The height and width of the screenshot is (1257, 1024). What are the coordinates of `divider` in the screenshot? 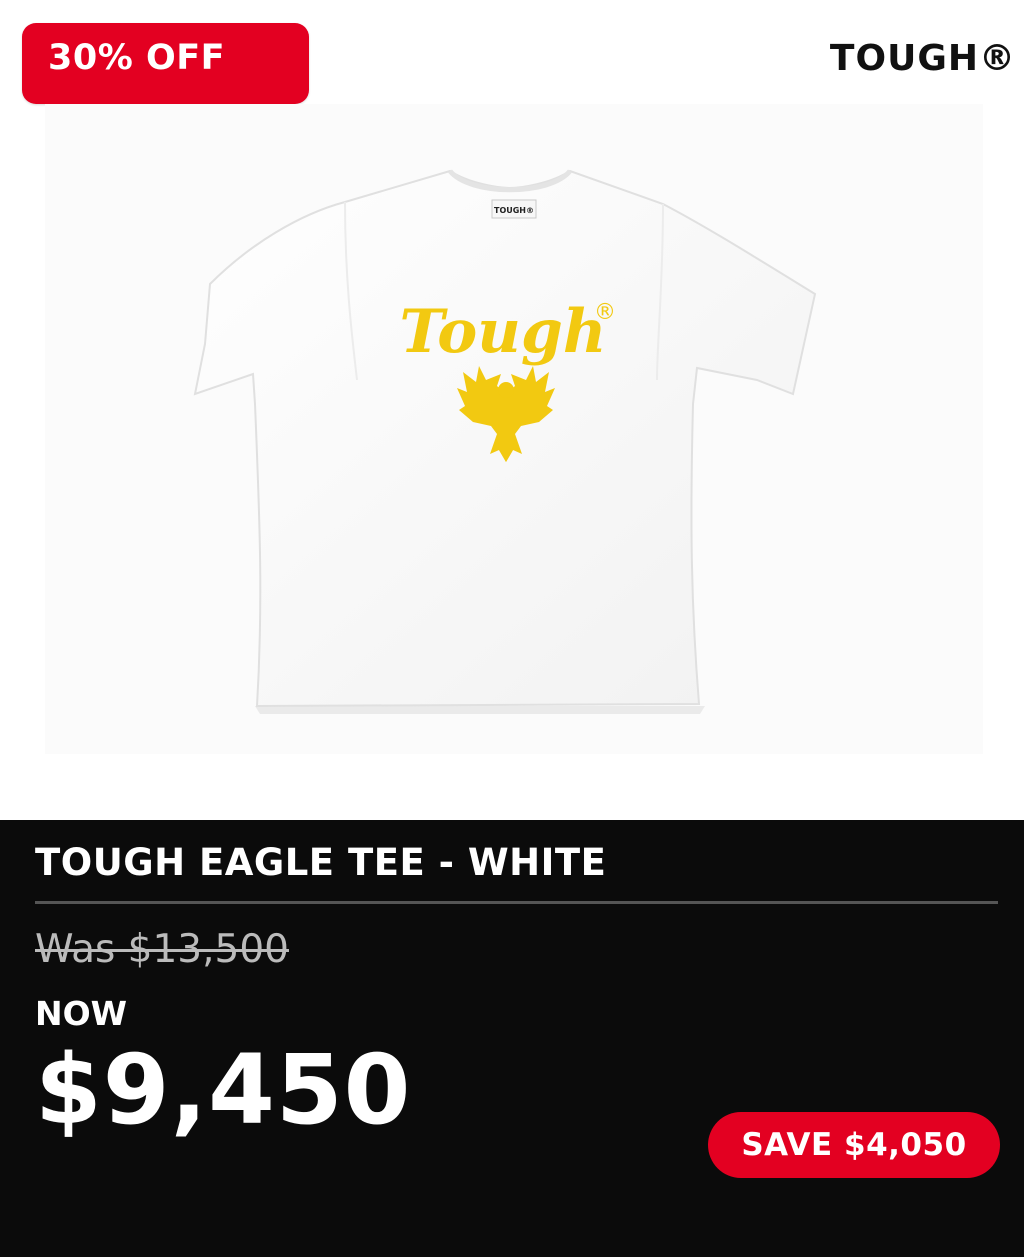 It's located at (516, 902).